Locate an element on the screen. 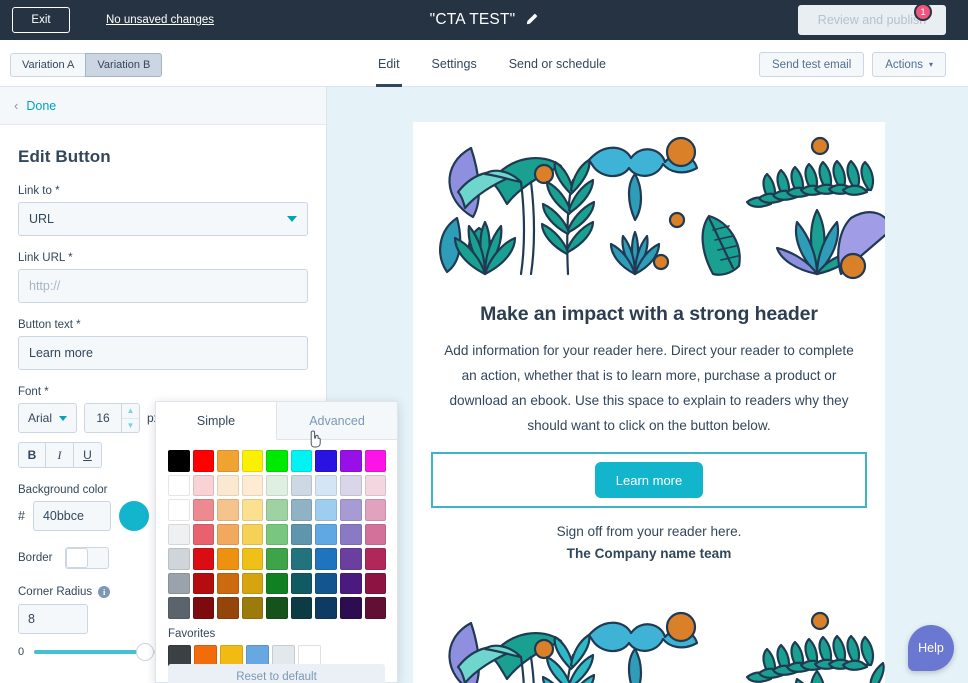  stepper-down-icon: ▼ is located at coordinates (130, 426).